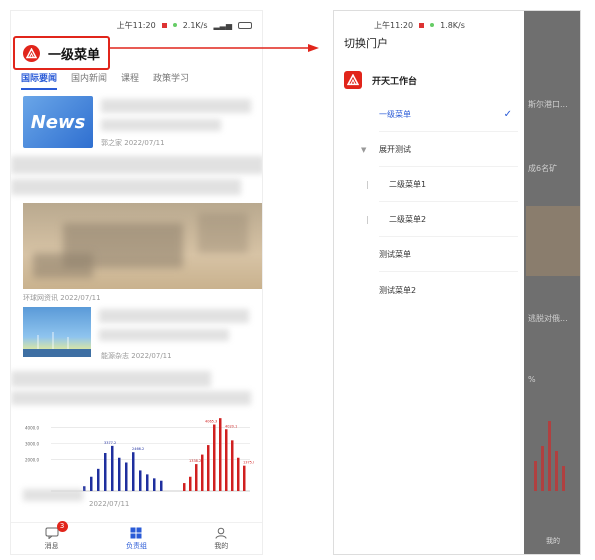  Describe the element at coordinates (553, 541) in the screenshot. I see `background-nav-label: 我的` at that location.